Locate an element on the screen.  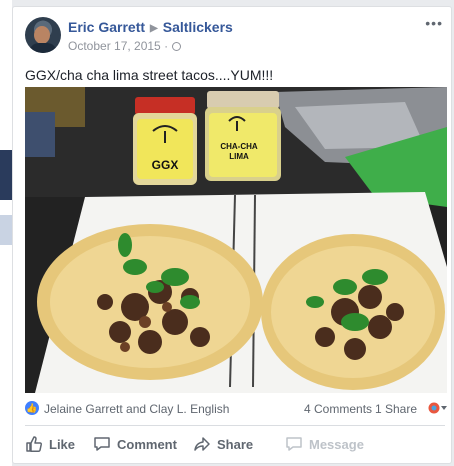
more-options-icon: ••• is located at coordinates (434, 23).